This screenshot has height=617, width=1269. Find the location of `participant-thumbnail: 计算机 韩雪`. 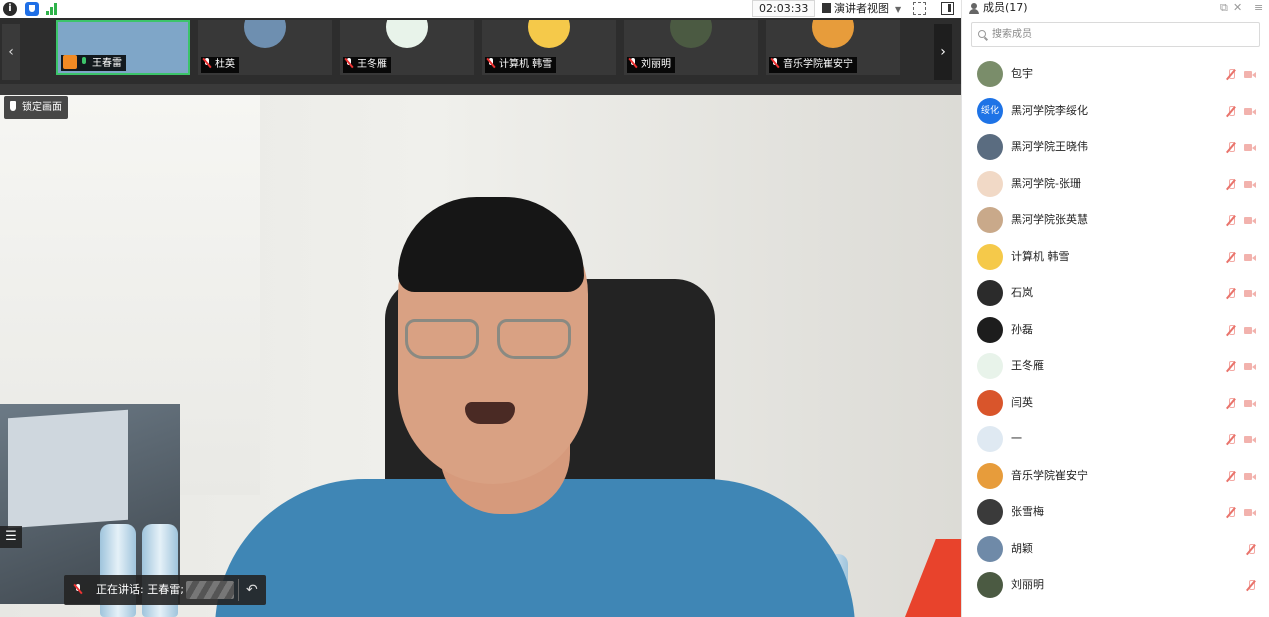

participant-thumbnail: 计算机 韩雪 is located at coordinates (549, 47).